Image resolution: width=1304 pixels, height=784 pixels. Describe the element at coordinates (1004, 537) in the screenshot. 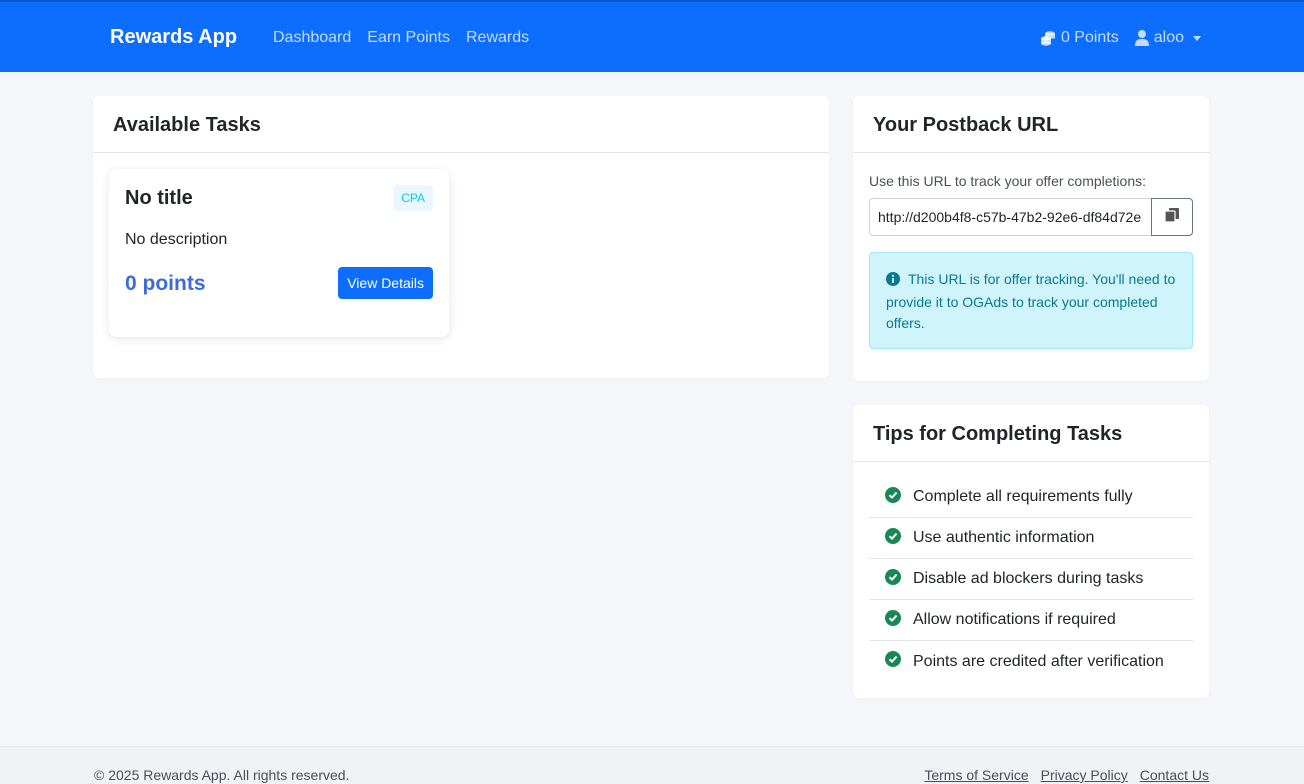

I see `tip-text: Use authentic information` at that location.